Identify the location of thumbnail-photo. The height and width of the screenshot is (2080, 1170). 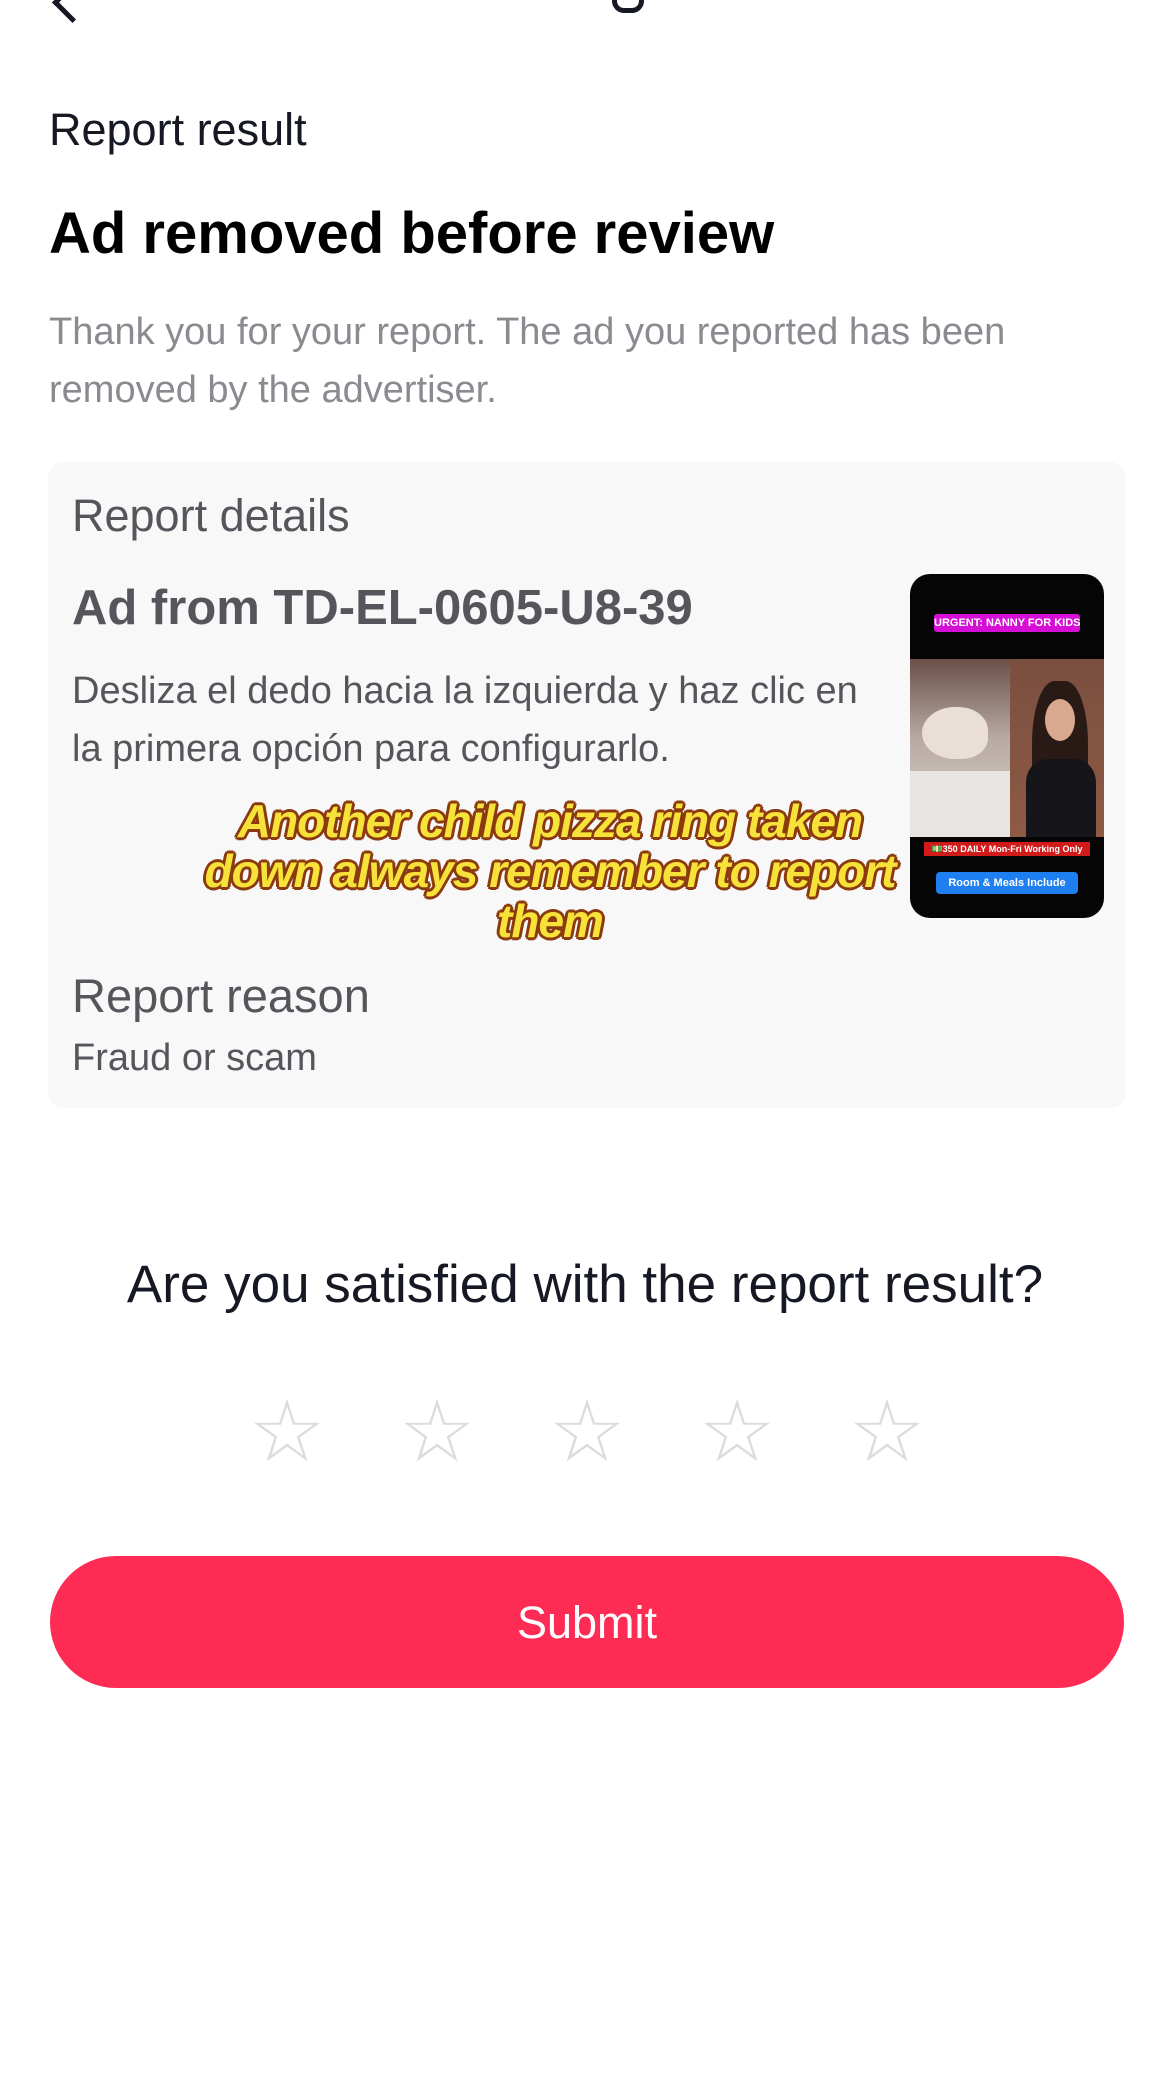
(1007, 748).